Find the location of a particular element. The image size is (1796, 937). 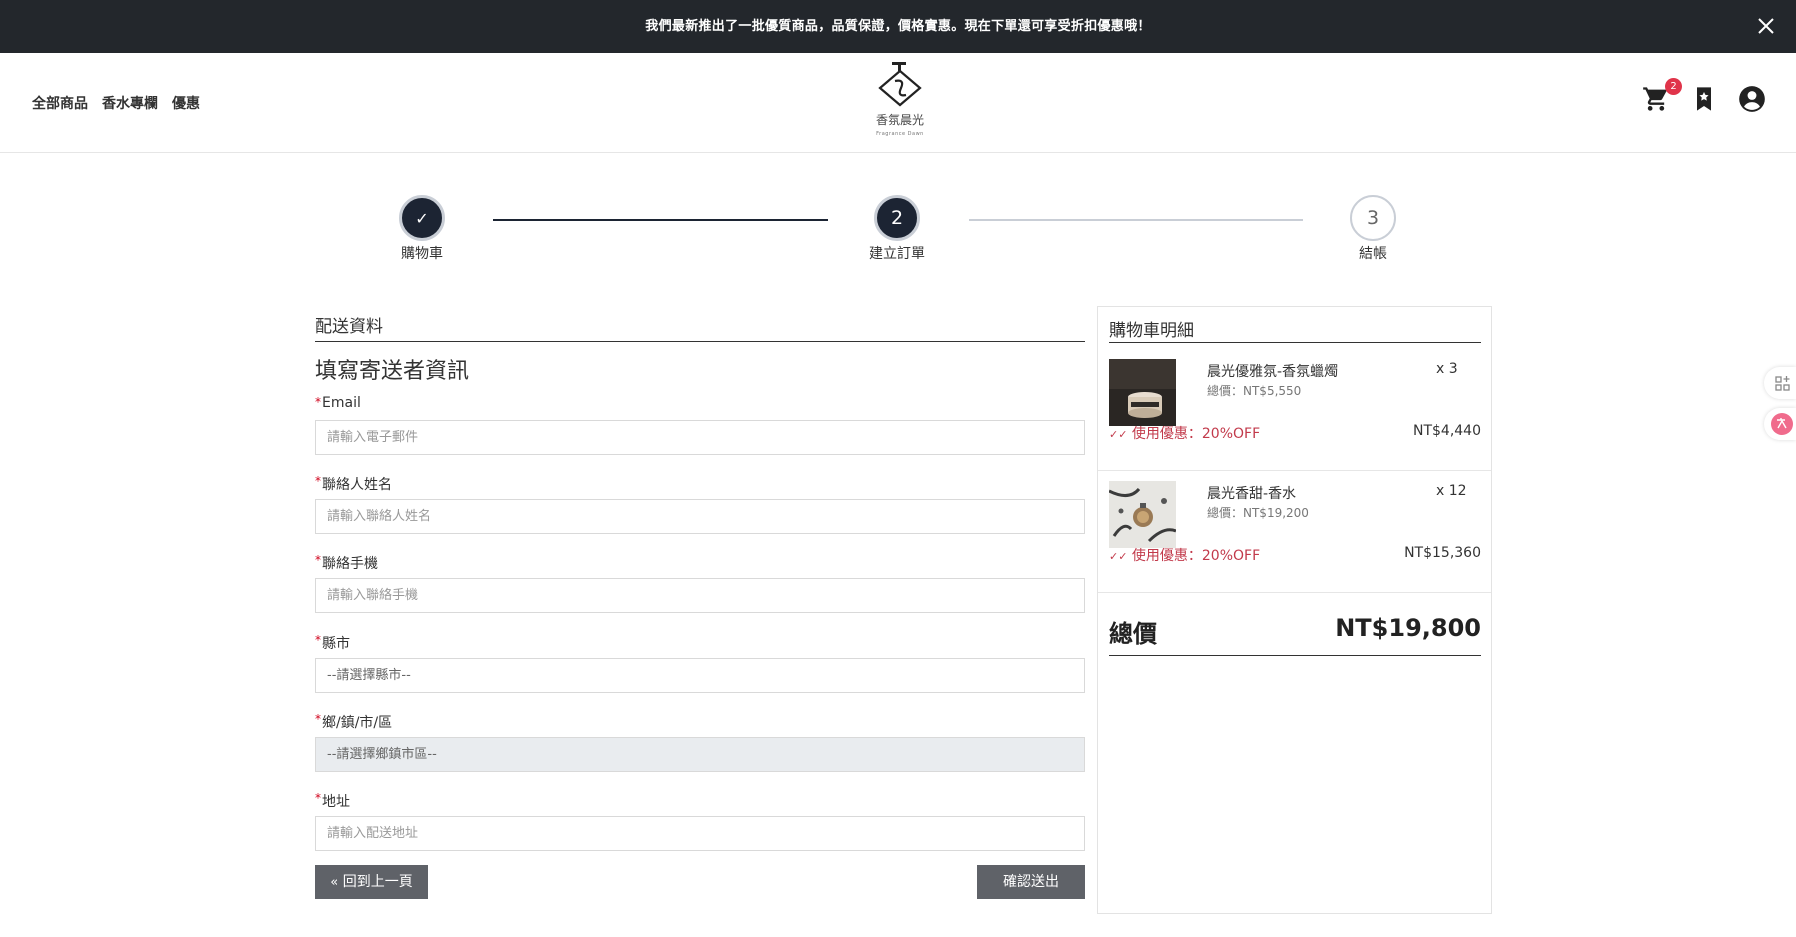

total-value: NT$19,800 is located at coordinates (1408, 628).